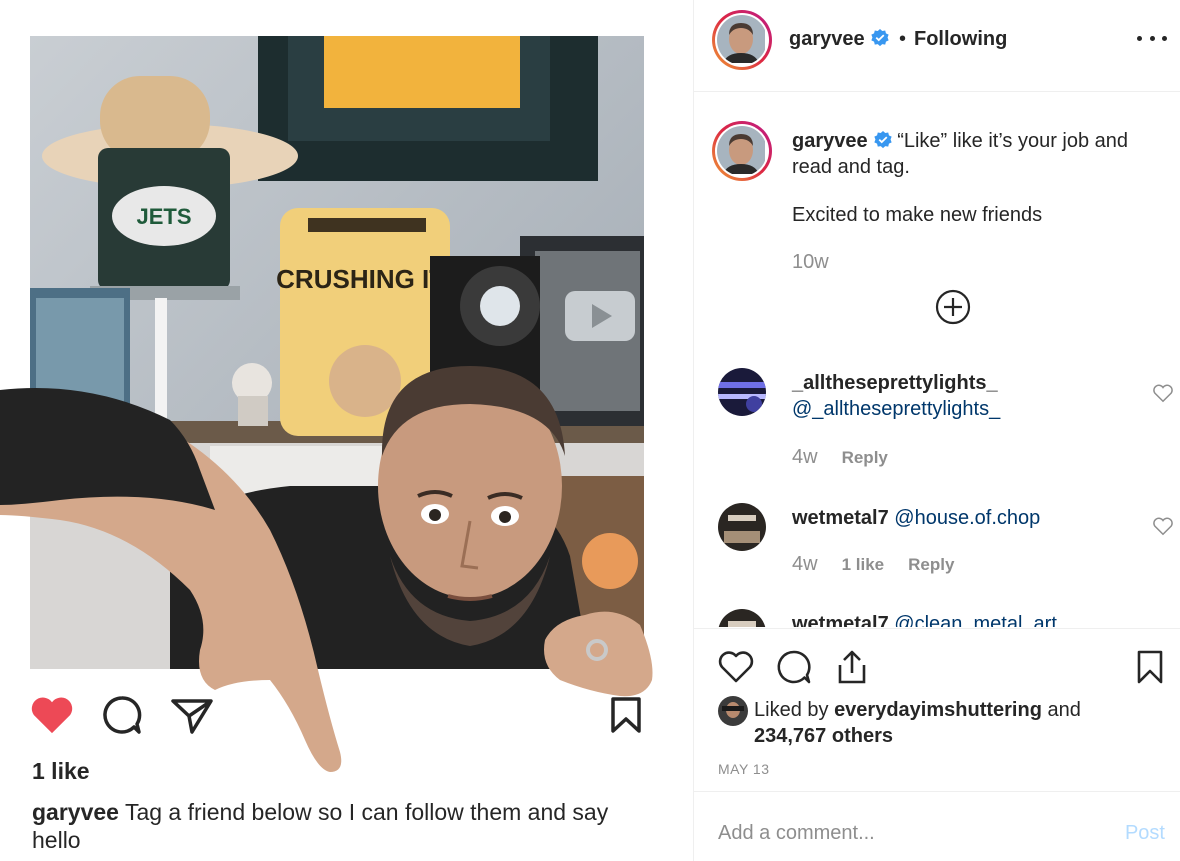  I want to click on comment-mention: @_alltheseprettylights_, so click(896, 409).